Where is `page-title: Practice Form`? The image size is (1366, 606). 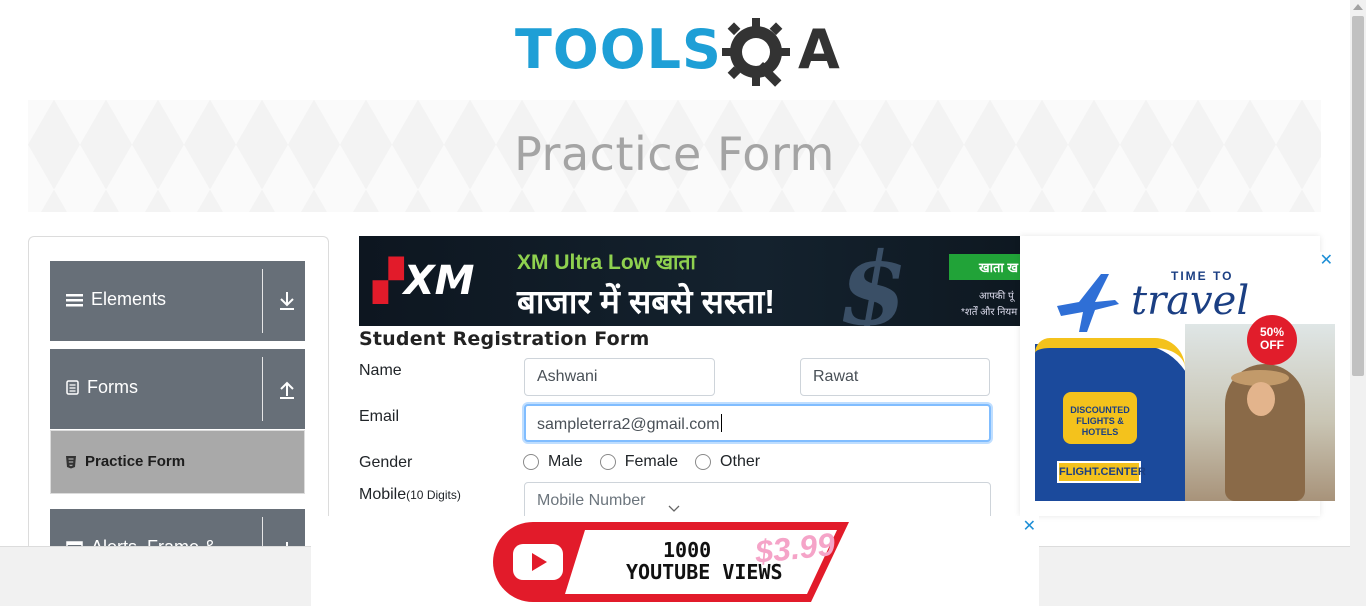 page-title: Practice Form is located at coordinates (674, 154).